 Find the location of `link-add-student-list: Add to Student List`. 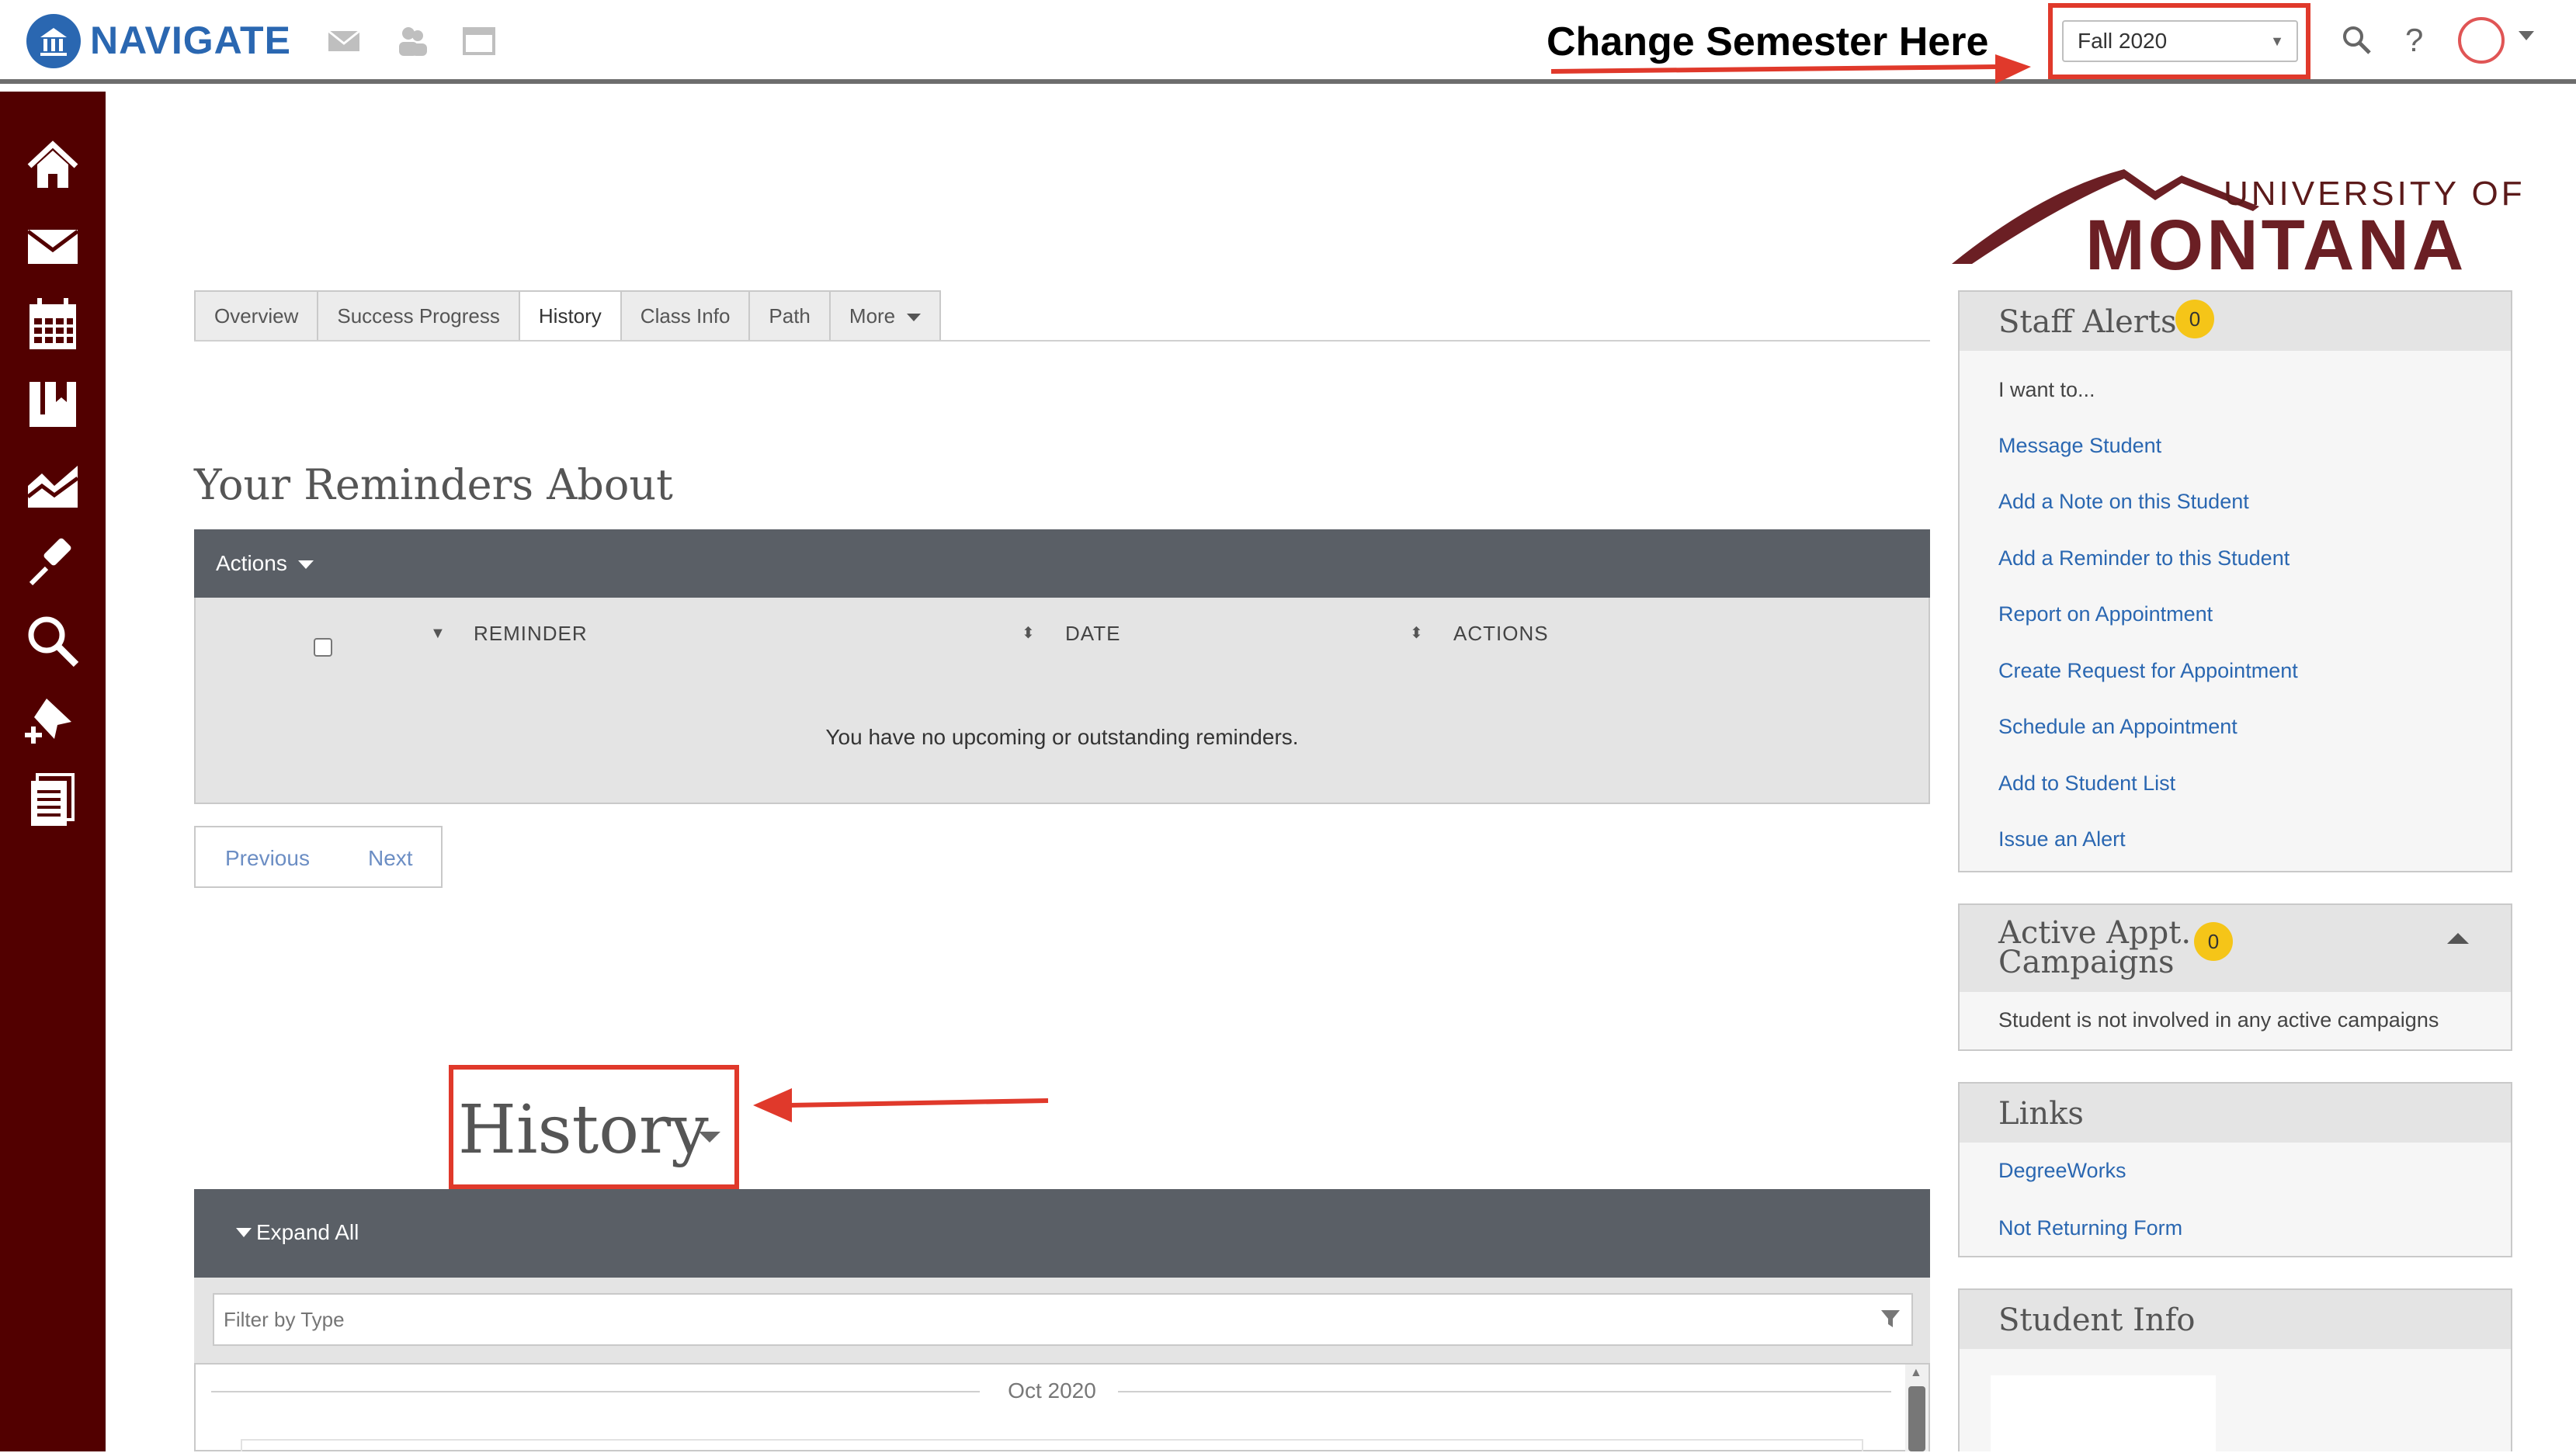

link-add-student-list: Add to Student List is located at coordinates (2086, 783).